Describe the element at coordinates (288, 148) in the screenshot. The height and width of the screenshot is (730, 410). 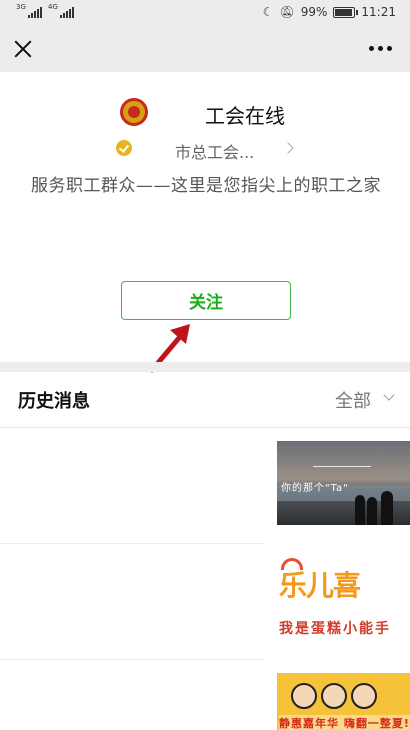
I see `chevron-right-icon` at that location.